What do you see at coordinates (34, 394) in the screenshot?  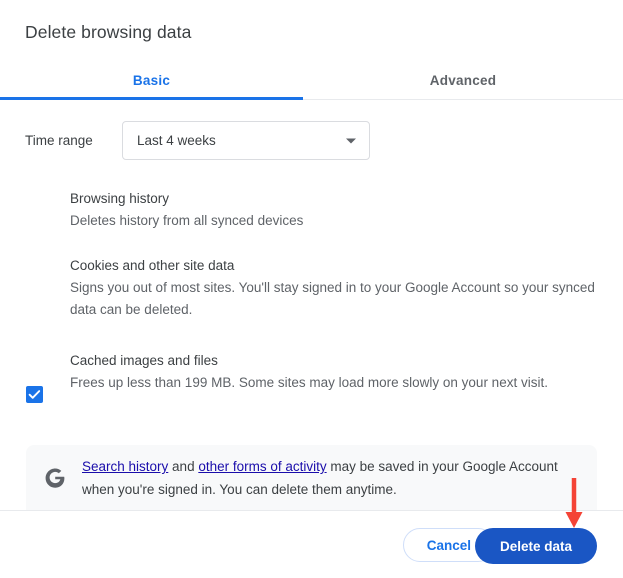 I see `checkbox-checked-icon` at bounding box center [34, 394].